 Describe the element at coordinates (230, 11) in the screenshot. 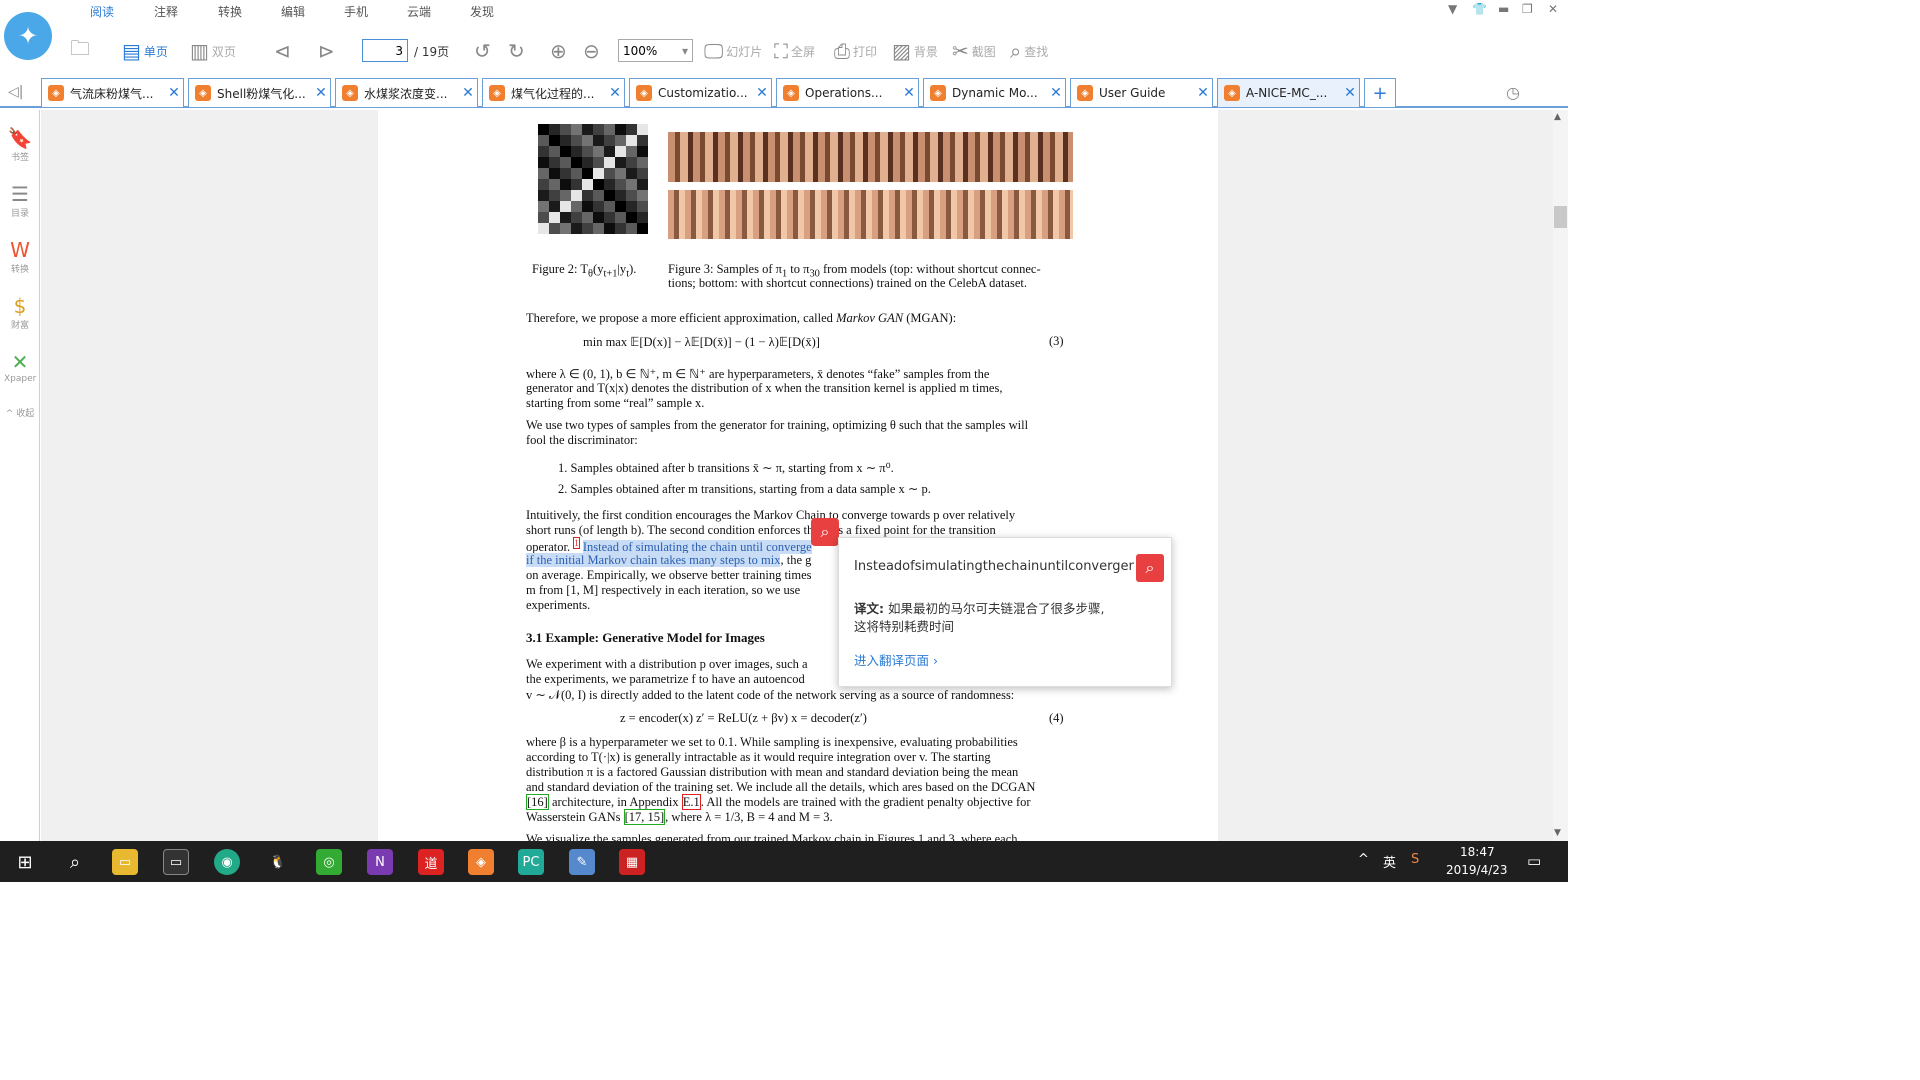

I see `menu-convert: 转换` at that location.